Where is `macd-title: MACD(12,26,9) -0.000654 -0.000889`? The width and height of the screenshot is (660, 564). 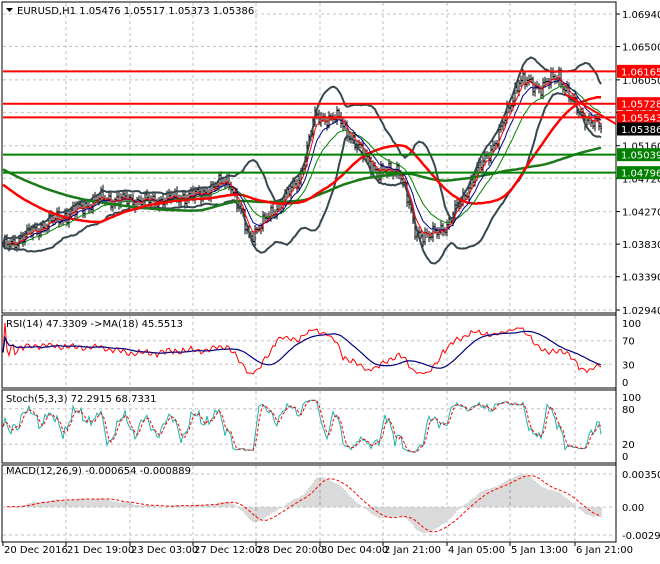 macd-title: MACD(12,26,9) -0.000654 -0.000889 is located at coordinates (98, 471).